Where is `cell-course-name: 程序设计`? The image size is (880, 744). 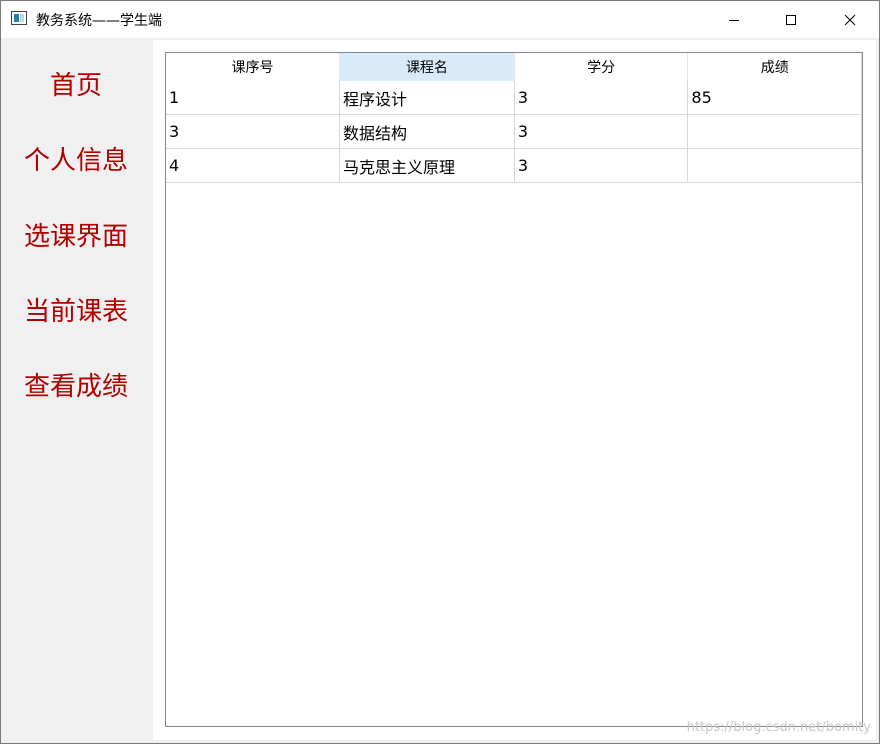
cell-course-name: 程序设计 is located at coordinates (427, 98).